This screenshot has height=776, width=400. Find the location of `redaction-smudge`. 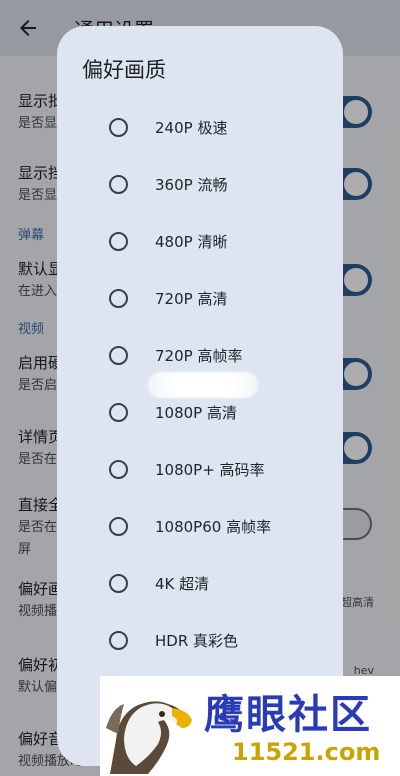

redaction-smudge is located at coordinates (203, 385).